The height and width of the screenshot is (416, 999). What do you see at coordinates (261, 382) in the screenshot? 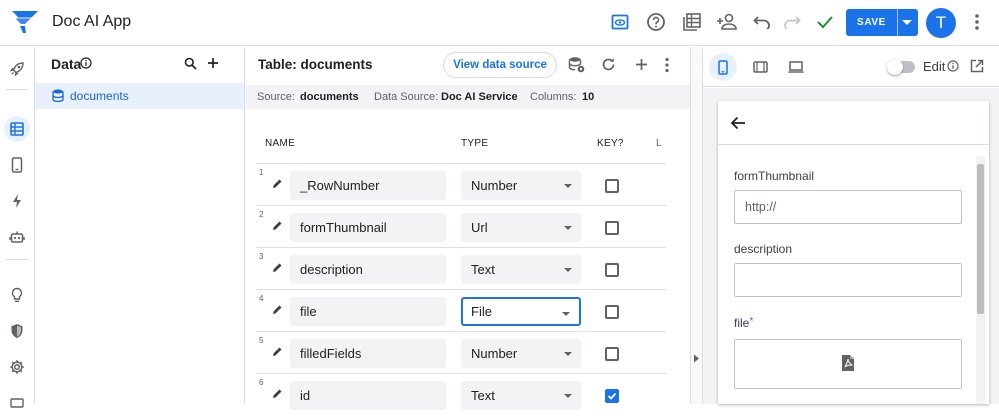
I see `row-number: 6` at bounding box center [261, 382].